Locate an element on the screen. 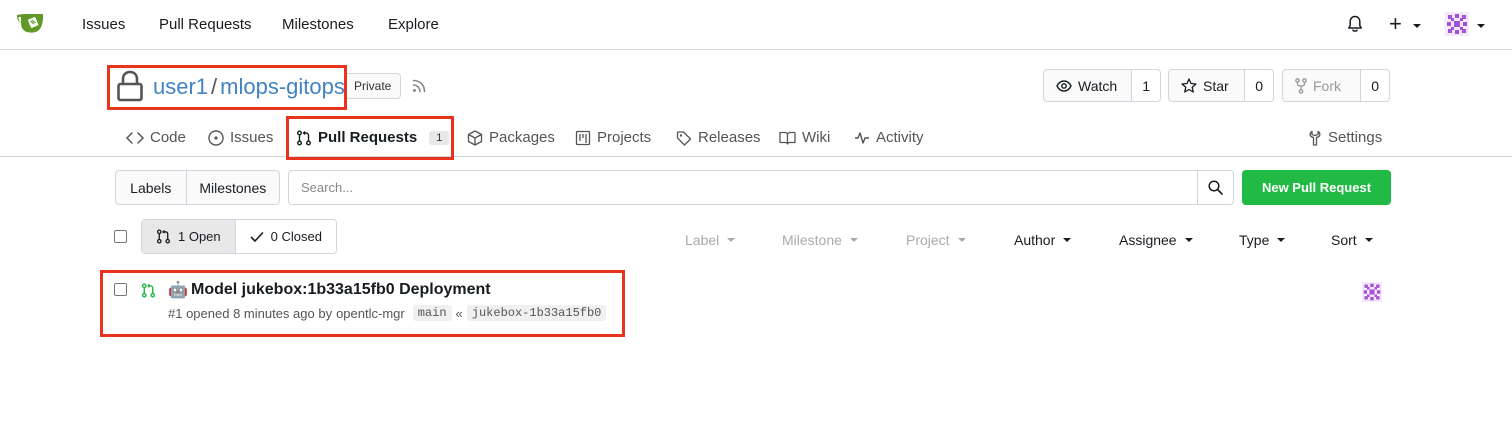 This screenshot has height=440, width=1512. nav-issues: Issues is located at coordinates (103, 24).